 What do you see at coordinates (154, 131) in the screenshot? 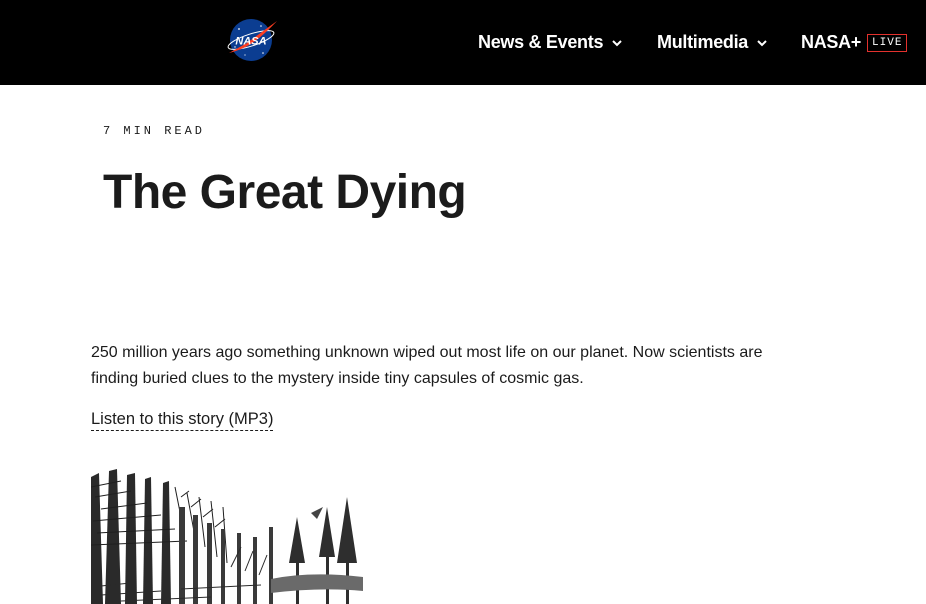
I see `read-time: 7 MIN READ` at bounding box center [154, 131].